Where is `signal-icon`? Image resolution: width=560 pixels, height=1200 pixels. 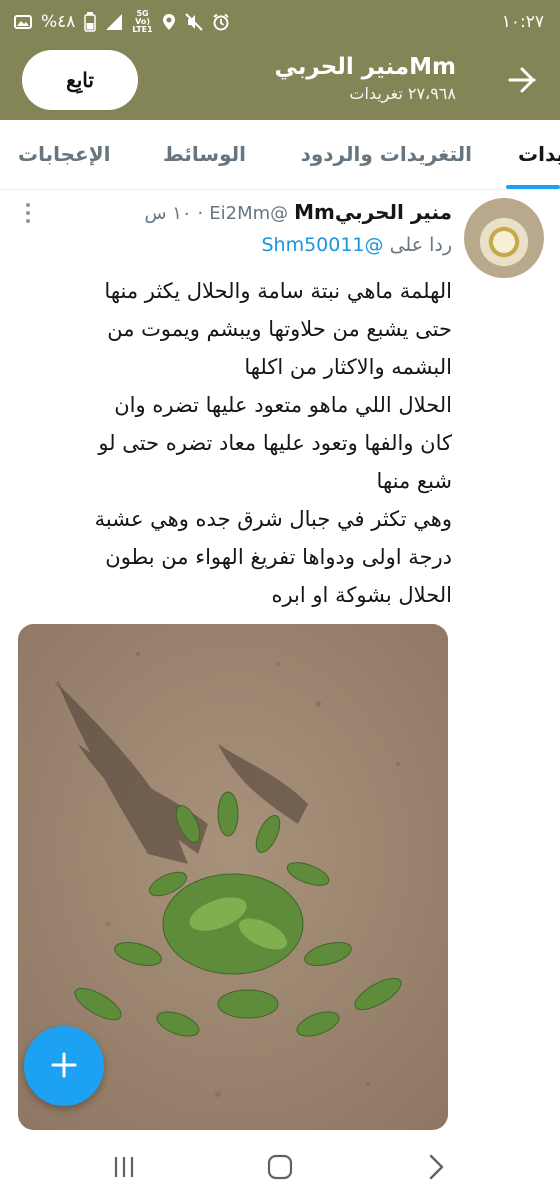
signal-icon is located at coordinates (114, 22).